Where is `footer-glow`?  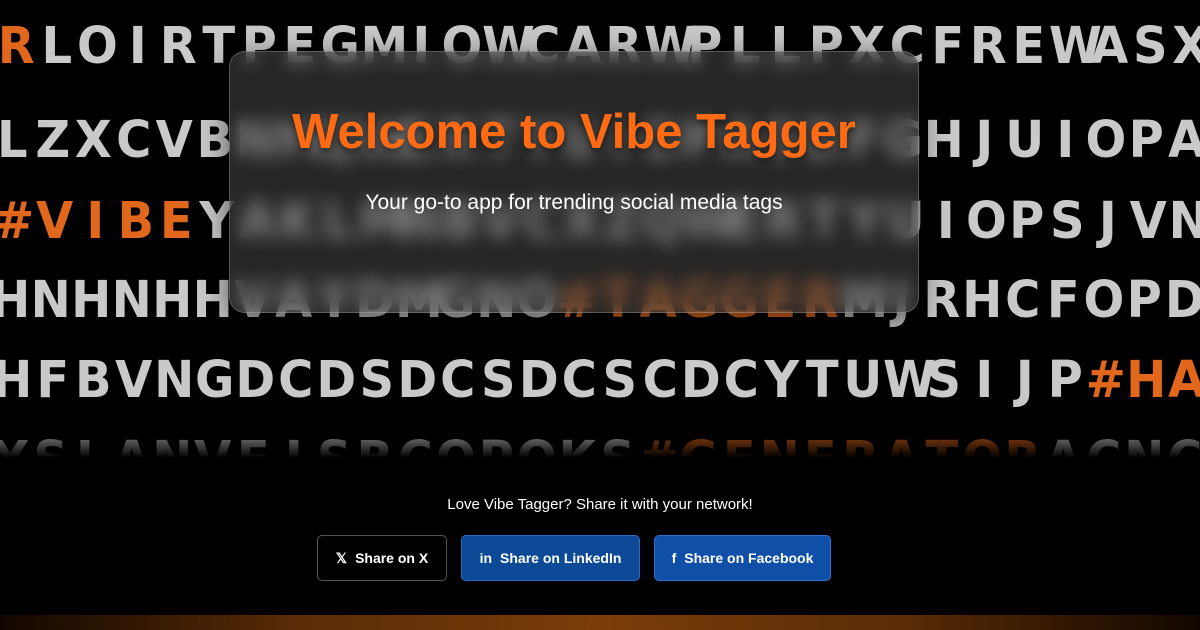 footer-glow is located at coordinates (600, 622).